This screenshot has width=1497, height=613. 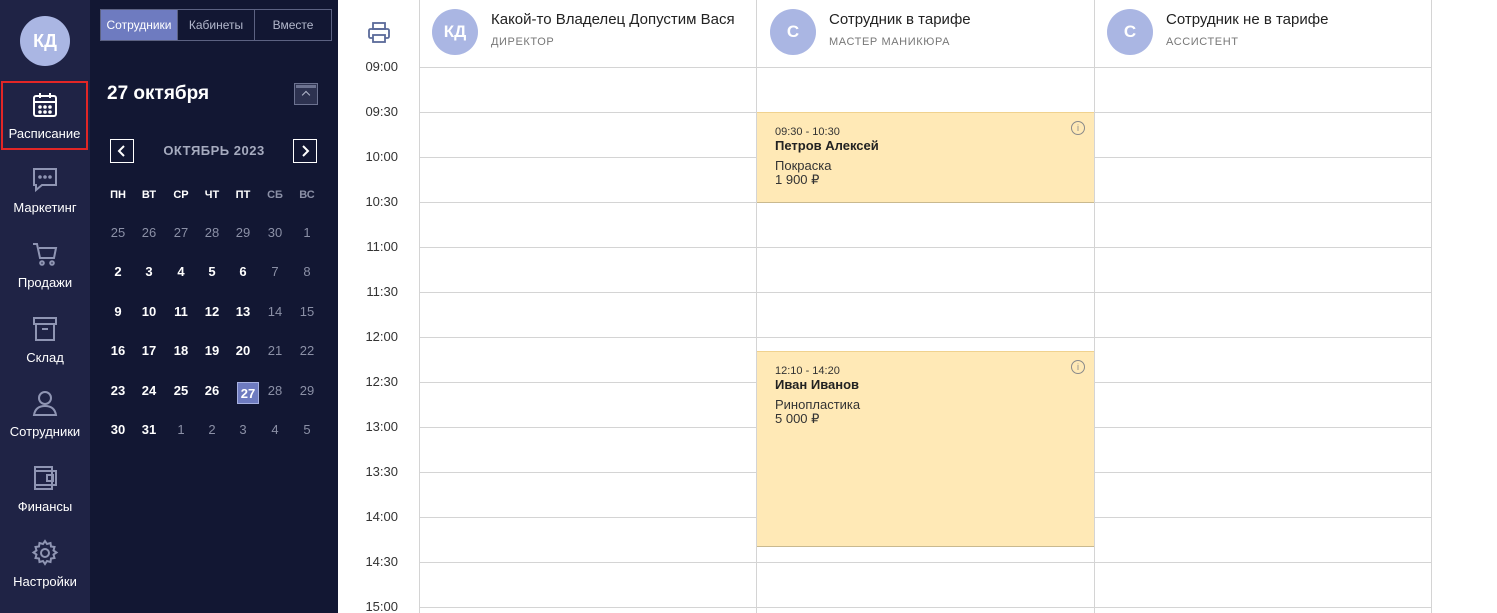 I want to click on chevron-right-icon, so click(x=306, y=151).